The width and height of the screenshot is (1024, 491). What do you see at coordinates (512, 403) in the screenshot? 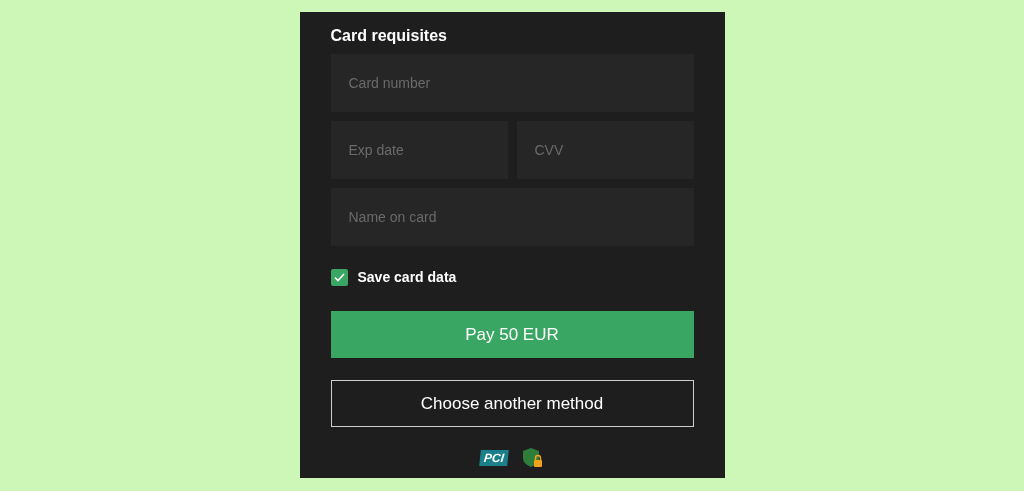
I see `another-method-button: Choose another method` at bounding box center [512, 403].